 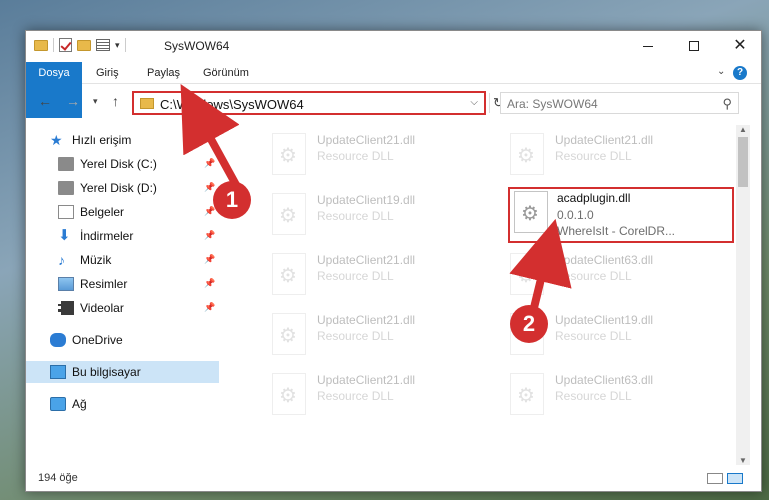 I want to click on sidebar-item-label: Belgeler, so click(x=102, y=212).